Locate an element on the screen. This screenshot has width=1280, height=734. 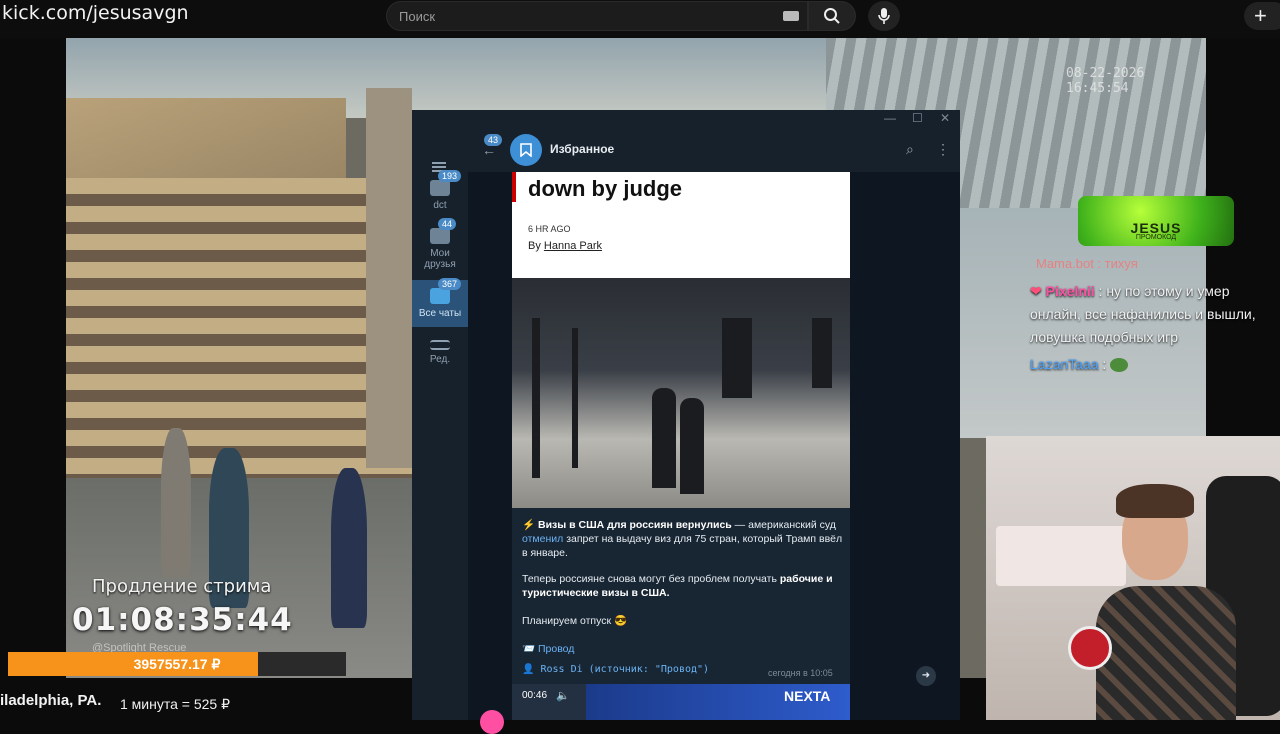
close-icon: ✕ is located at coordinates (945, 118).